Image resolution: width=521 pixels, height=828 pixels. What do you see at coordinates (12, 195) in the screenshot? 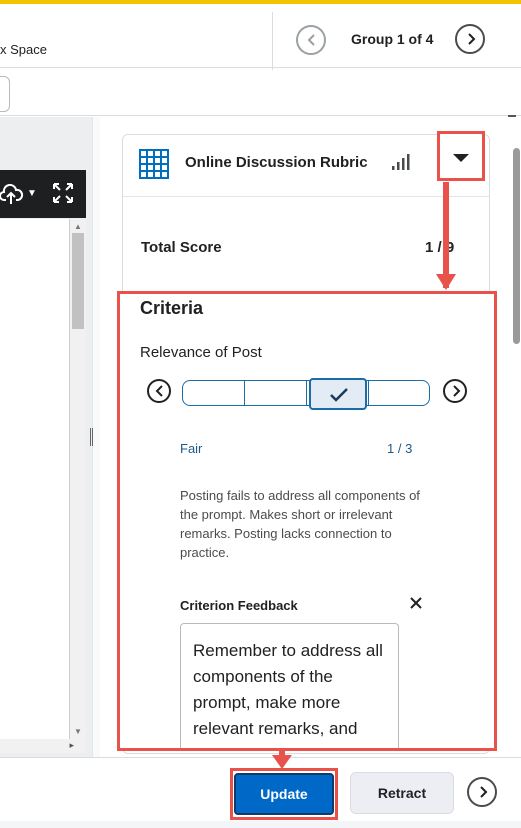
I see `cloud-upload-icon` at bounding box center [12, 195].